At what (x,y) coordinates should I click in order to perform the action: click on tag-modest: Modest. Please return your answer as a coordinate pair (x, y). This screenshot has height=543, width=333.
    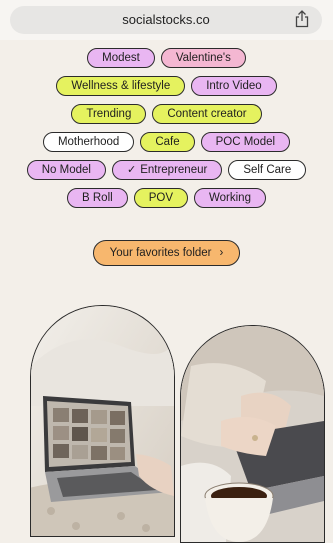
    Looking at the image, I should click on (121, 58).